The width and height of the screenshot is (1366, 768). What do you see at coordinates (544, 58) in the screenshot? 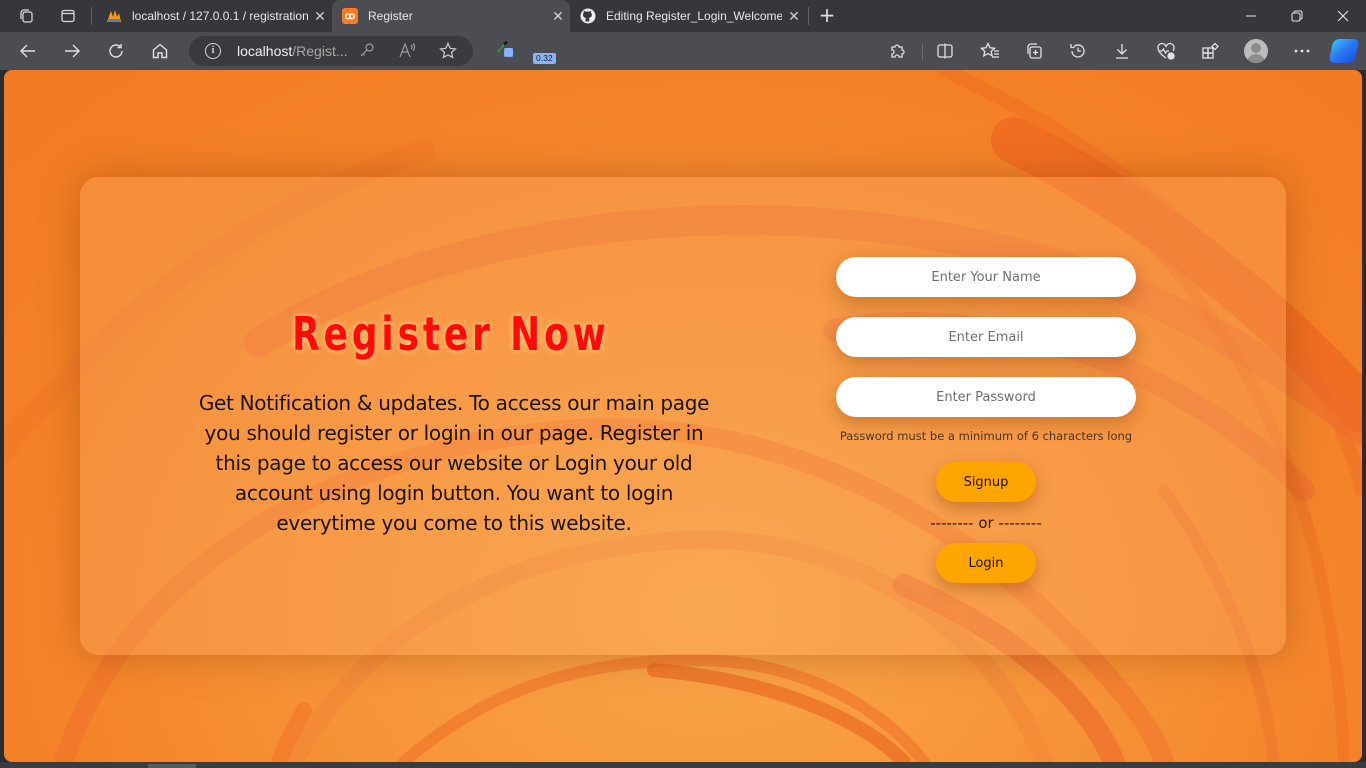
I see `zoom-level-badge: 0.32` at bounding box center [544, 58].